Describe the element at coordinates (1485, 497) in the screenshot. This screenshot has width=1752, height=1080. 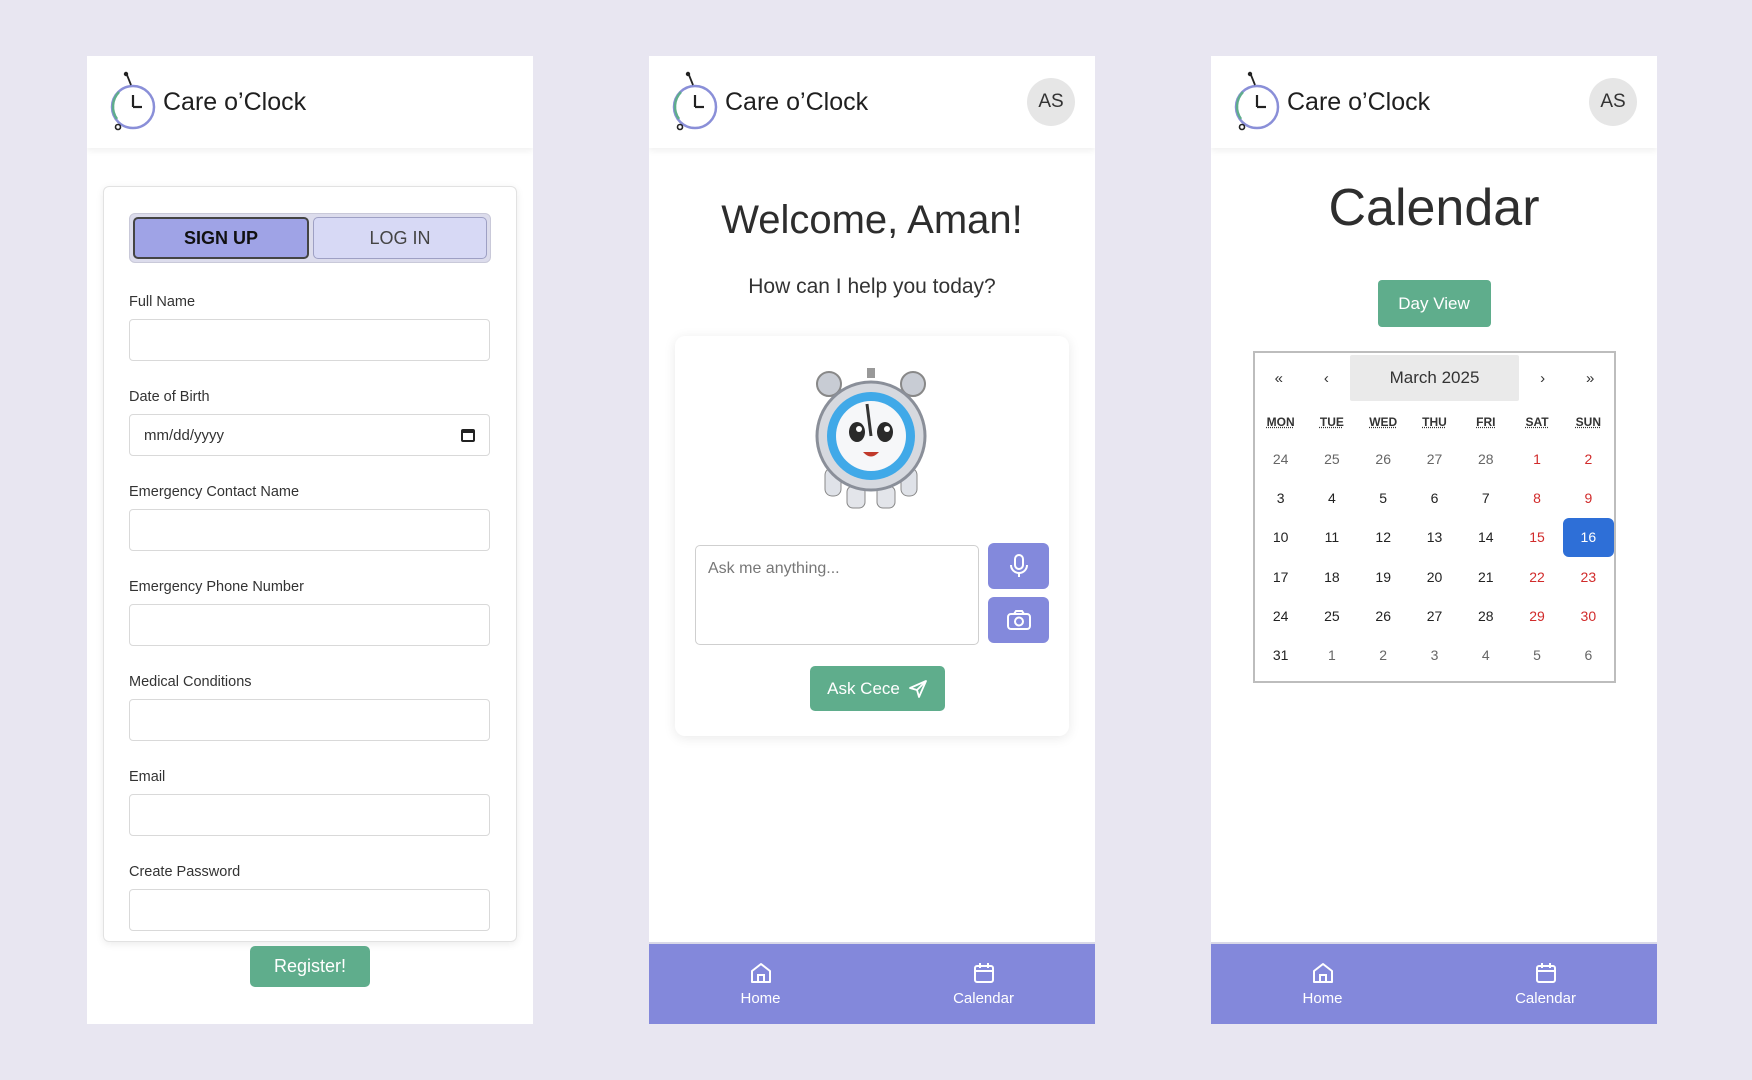
I see `calendar-day: 7` at that location.